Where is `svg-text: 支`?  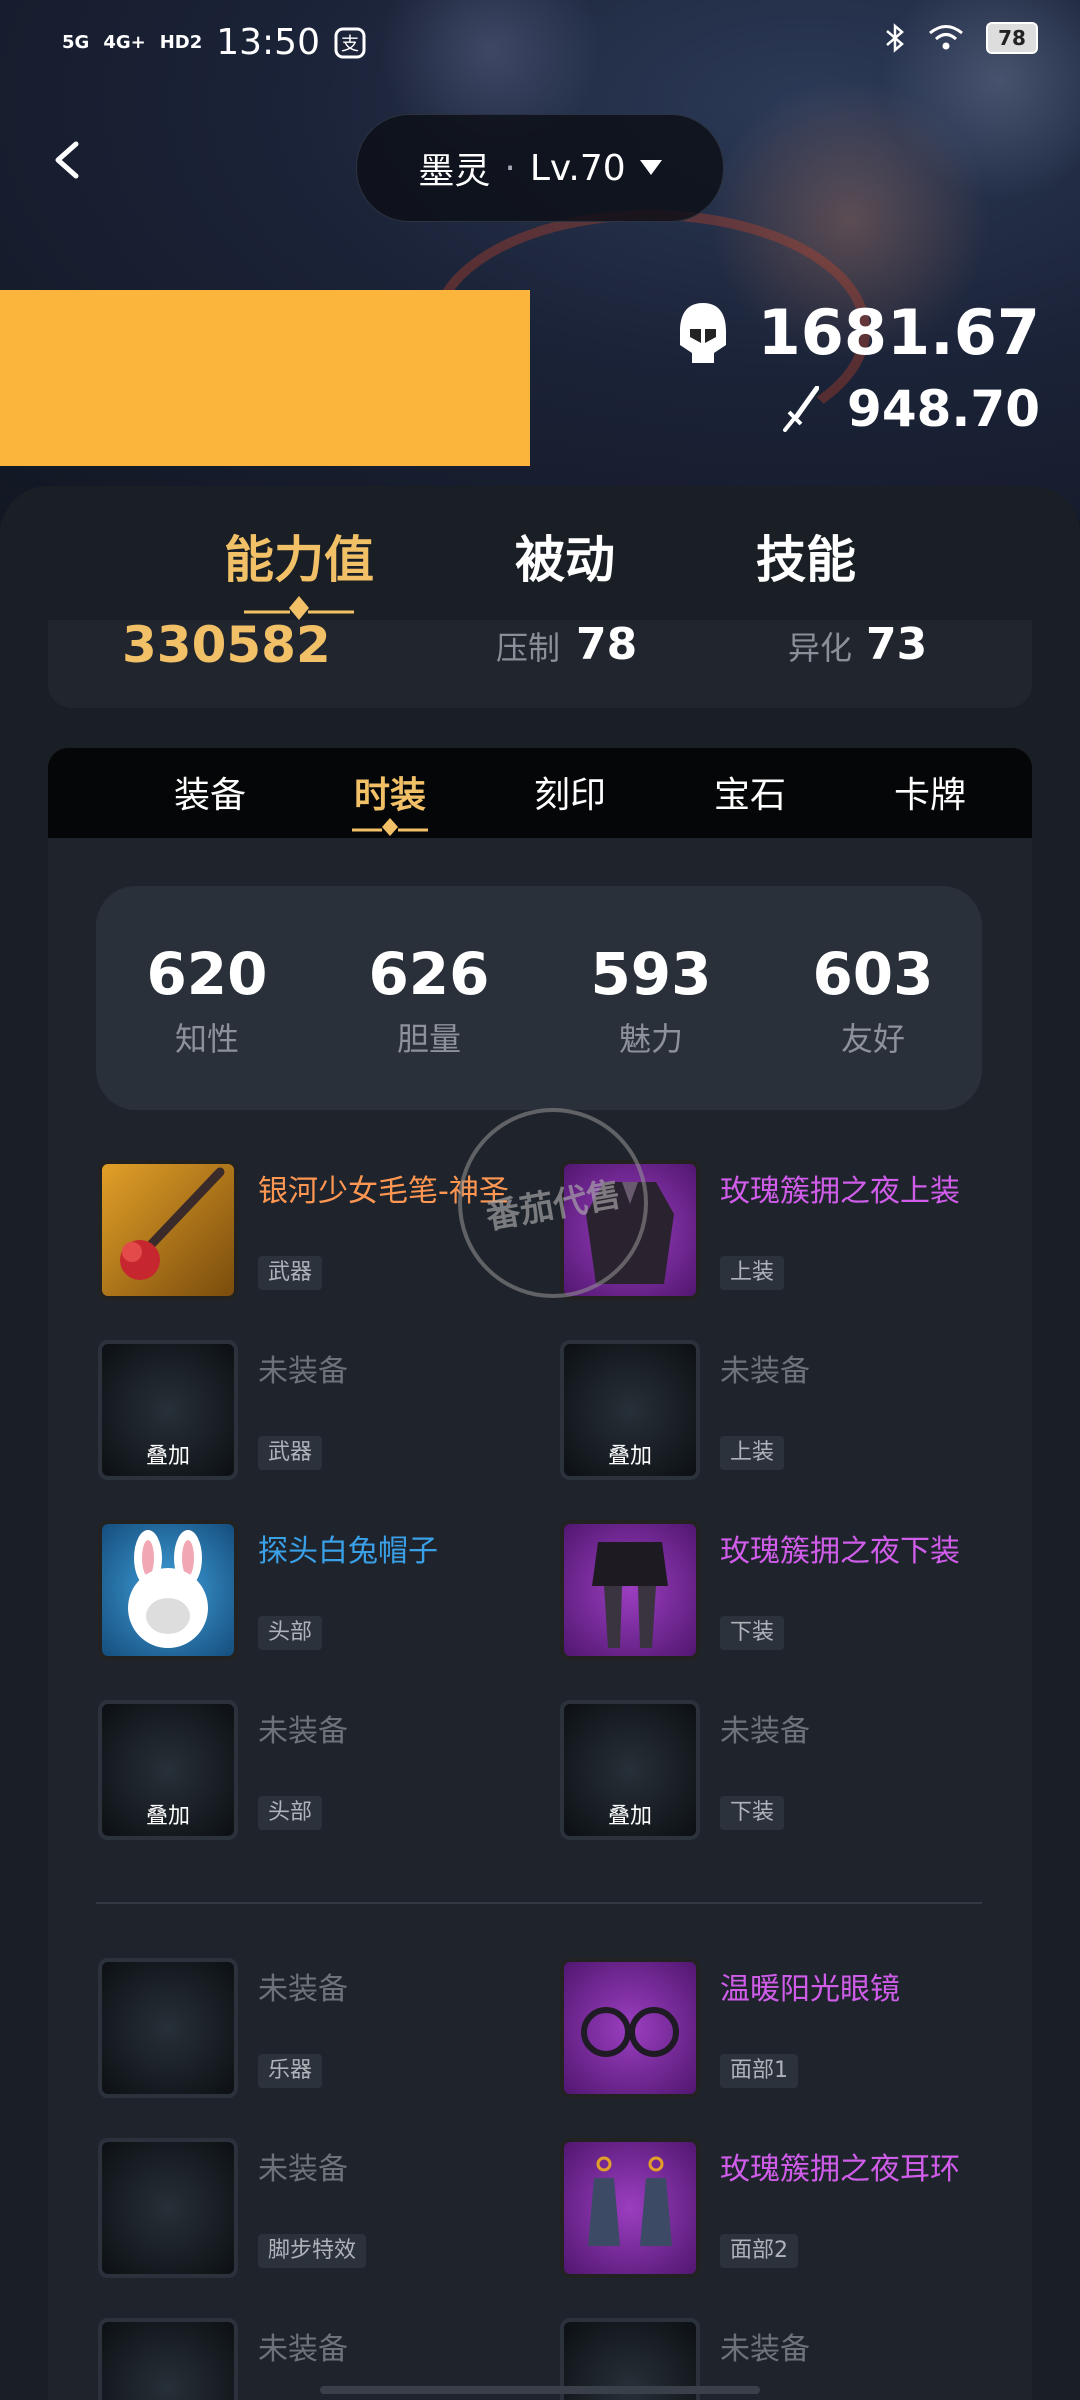
svg-text: 支 is located at coordinates (350, 44).